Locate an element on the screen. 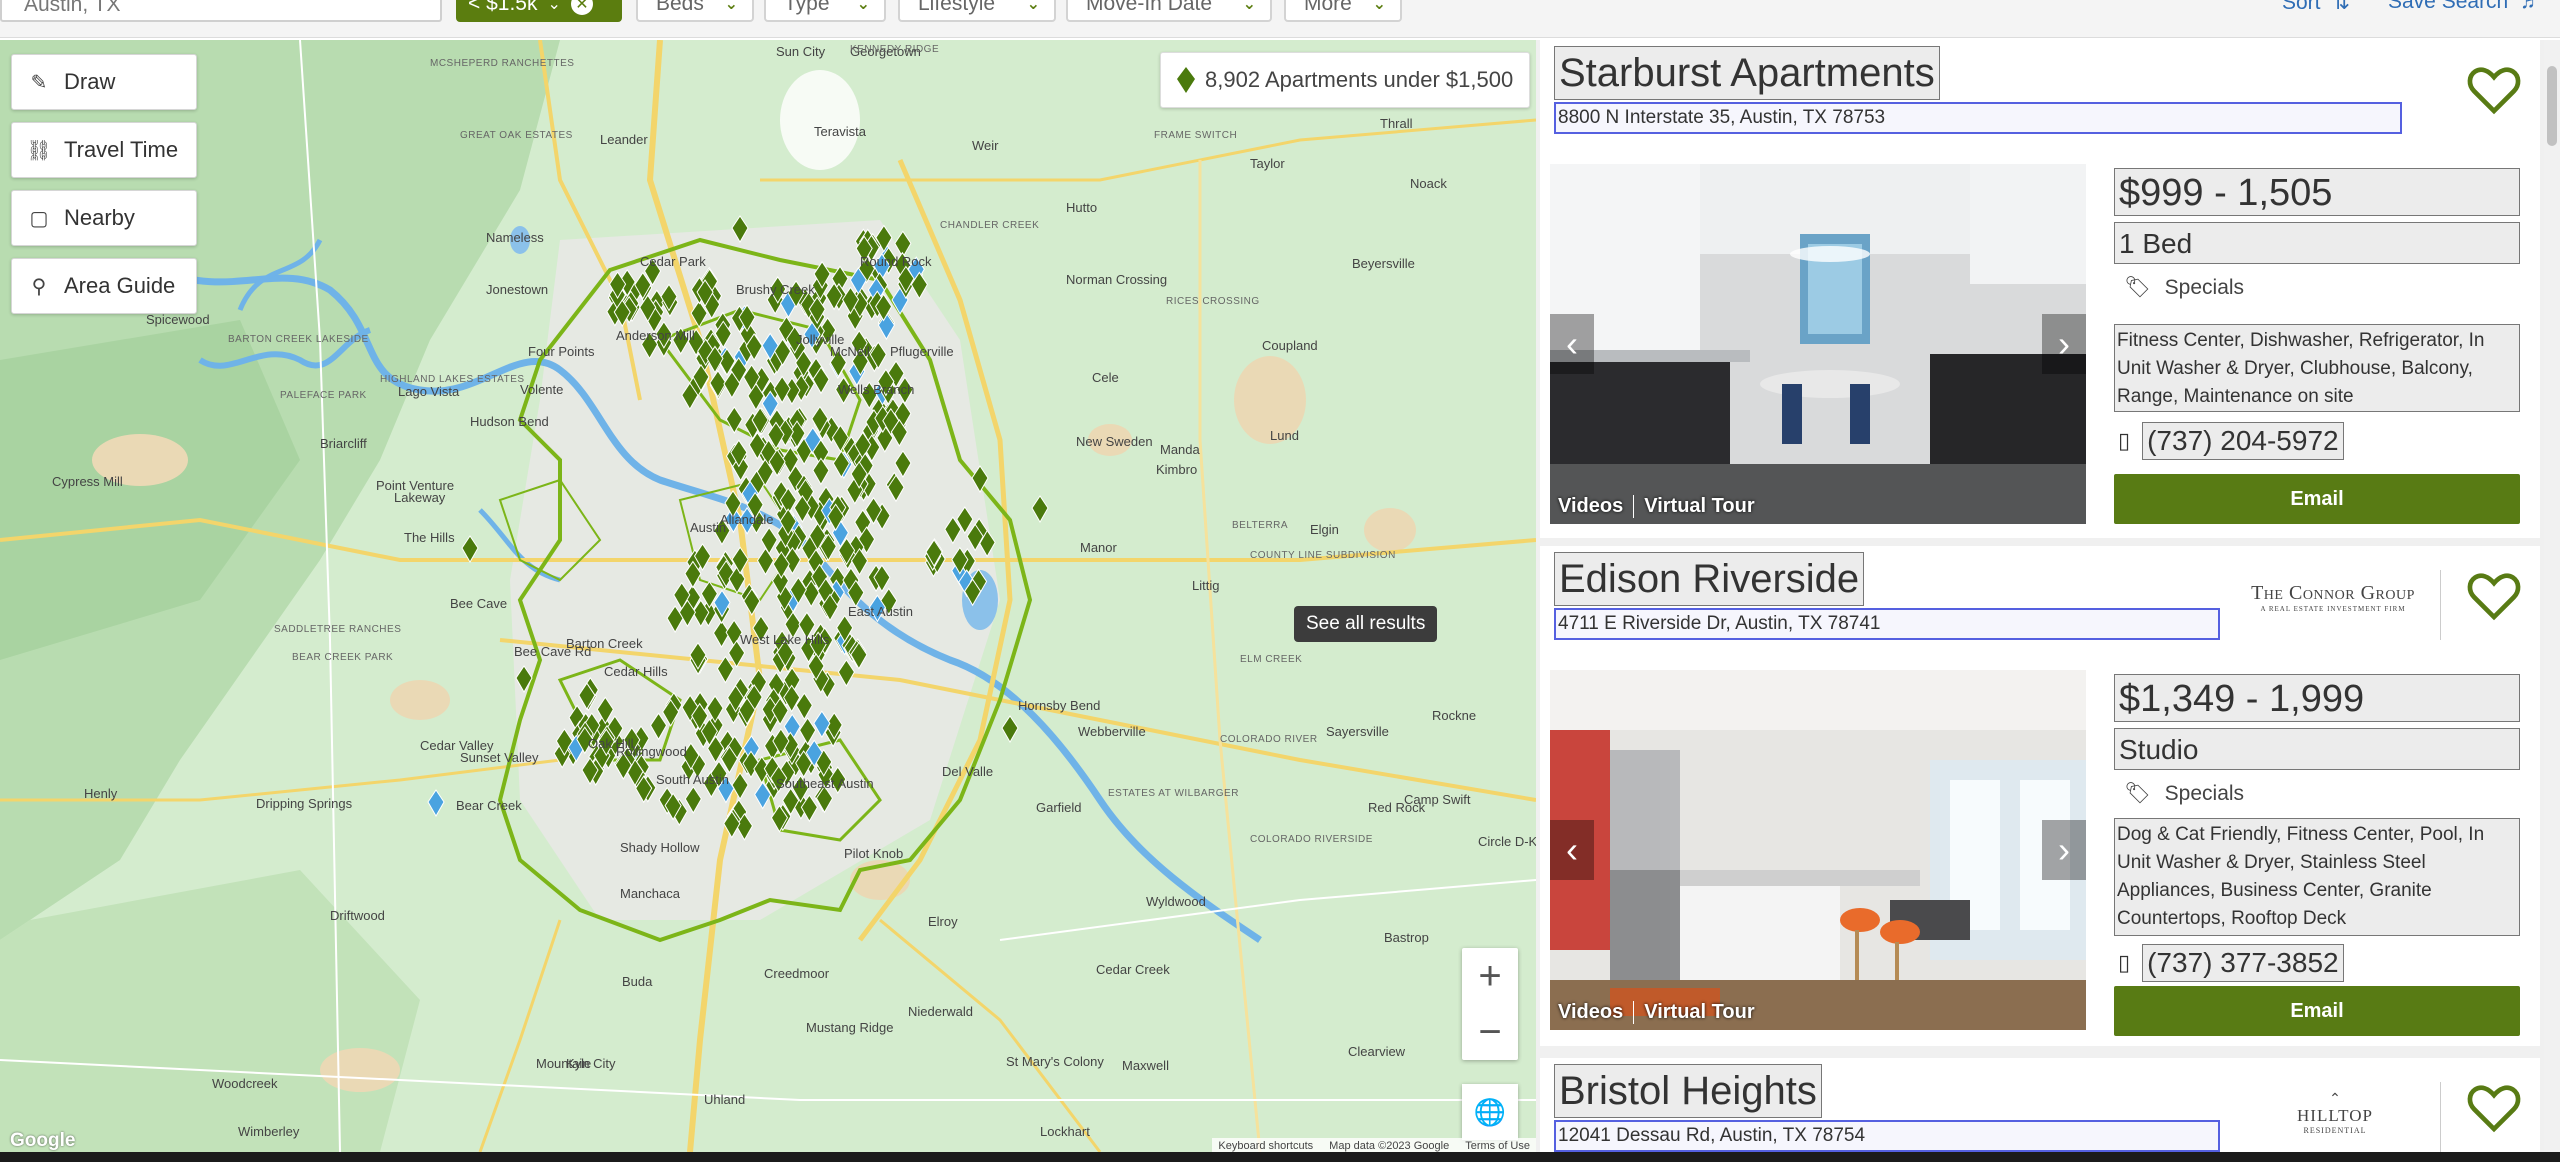  hilltop-residential-logo: ⌃ HILLTOP RESIDENTIAL is located at coordinates (2335, 1114).